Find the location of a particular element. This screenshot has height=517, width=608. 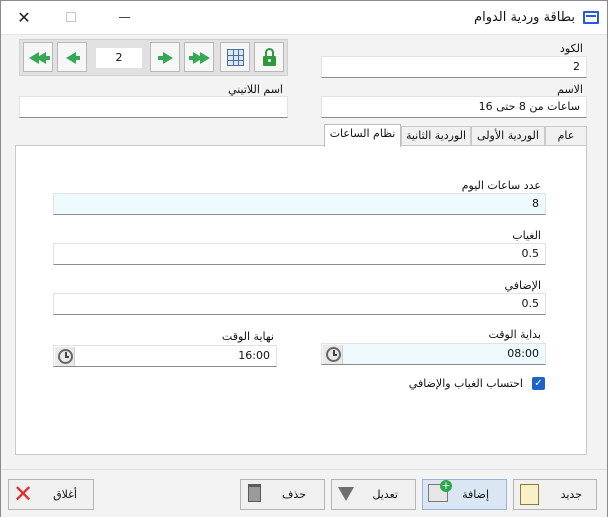

name-label: الاسم is located at coordinates (570, 89).